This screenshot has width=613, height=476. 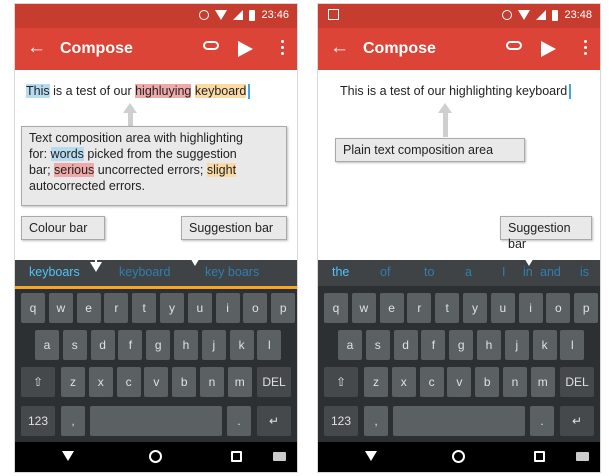 I want to click on callout-pointer-icon, so click(x=445, y=108).